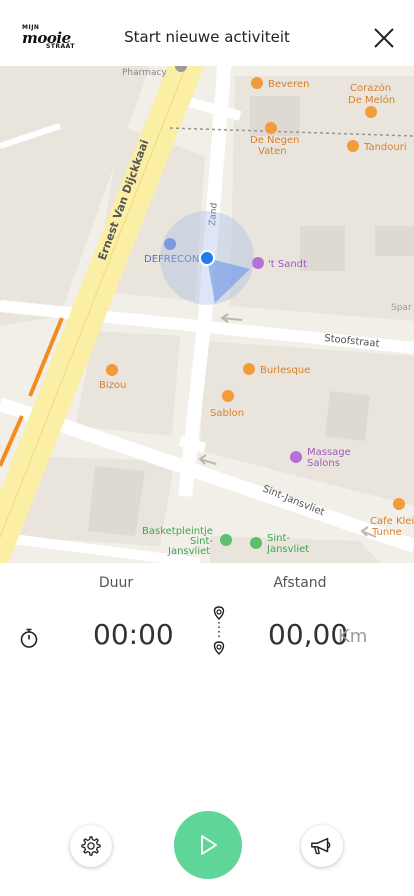 The image size is (414, 896). I want to click on map-label-burlesque: Burlesque, so click(285, 370).